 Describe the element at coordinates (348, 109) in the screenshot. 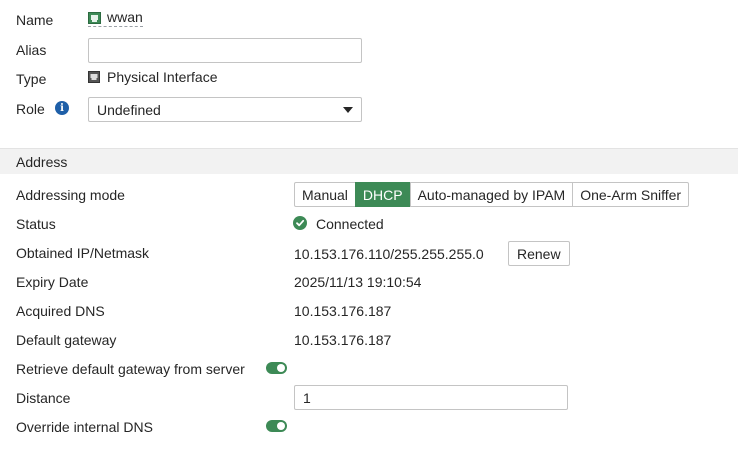

I see `chevron-down-icon` at that location.